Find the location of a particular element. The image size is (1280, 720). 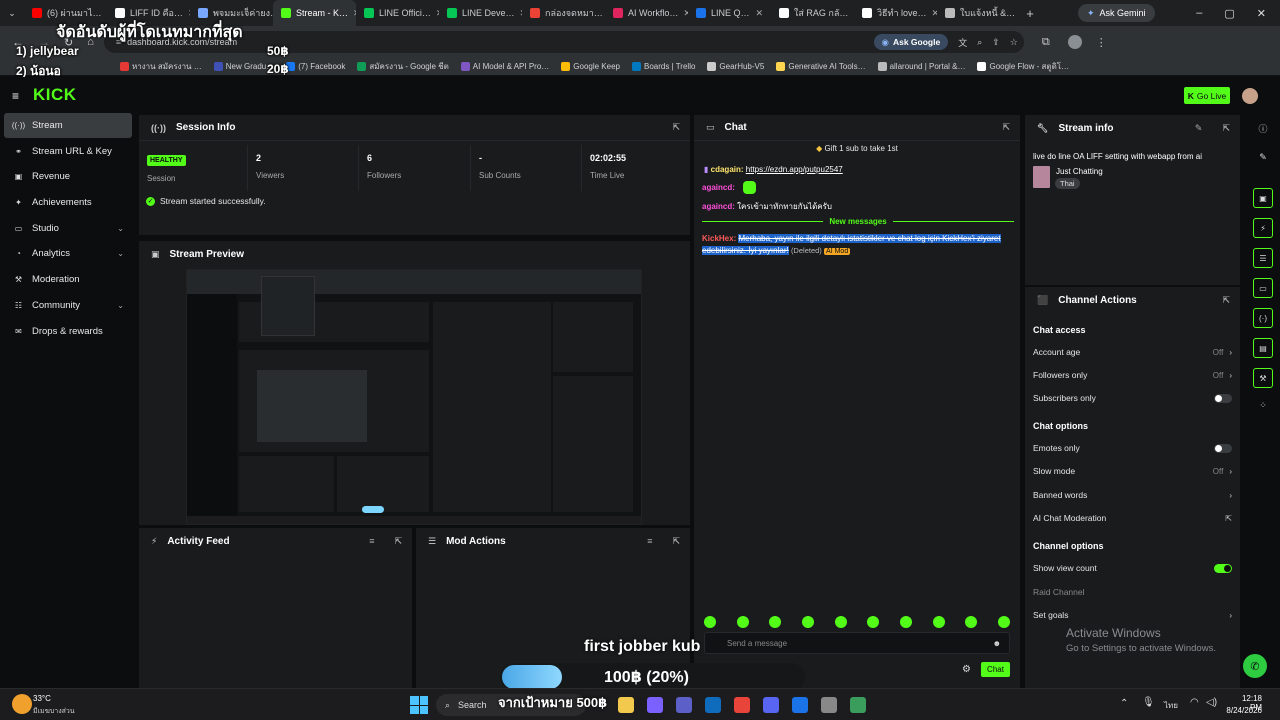

mod-filter-icon: ≡ is located at coordinates (649, 541).